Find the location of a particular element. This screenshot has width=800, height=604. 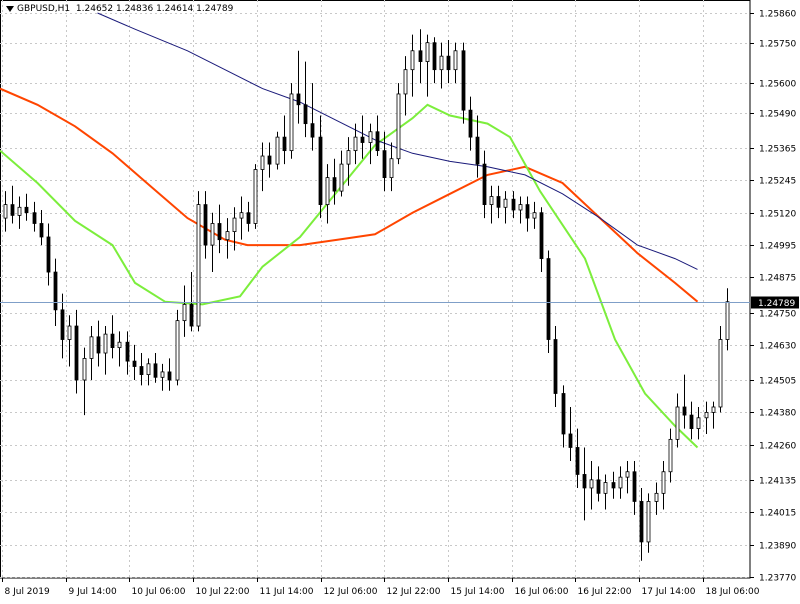

x-tick-label: 17 Jul 14:00 is located at coordinates (669, 592).